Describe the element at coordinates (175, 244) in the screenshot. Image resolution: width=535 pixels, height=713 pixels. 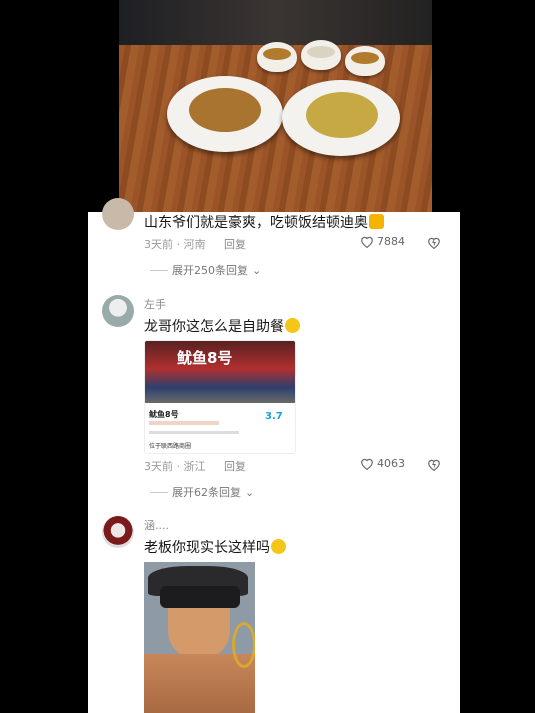
I see `comment-meta: 3天前 · 河南` at that location.